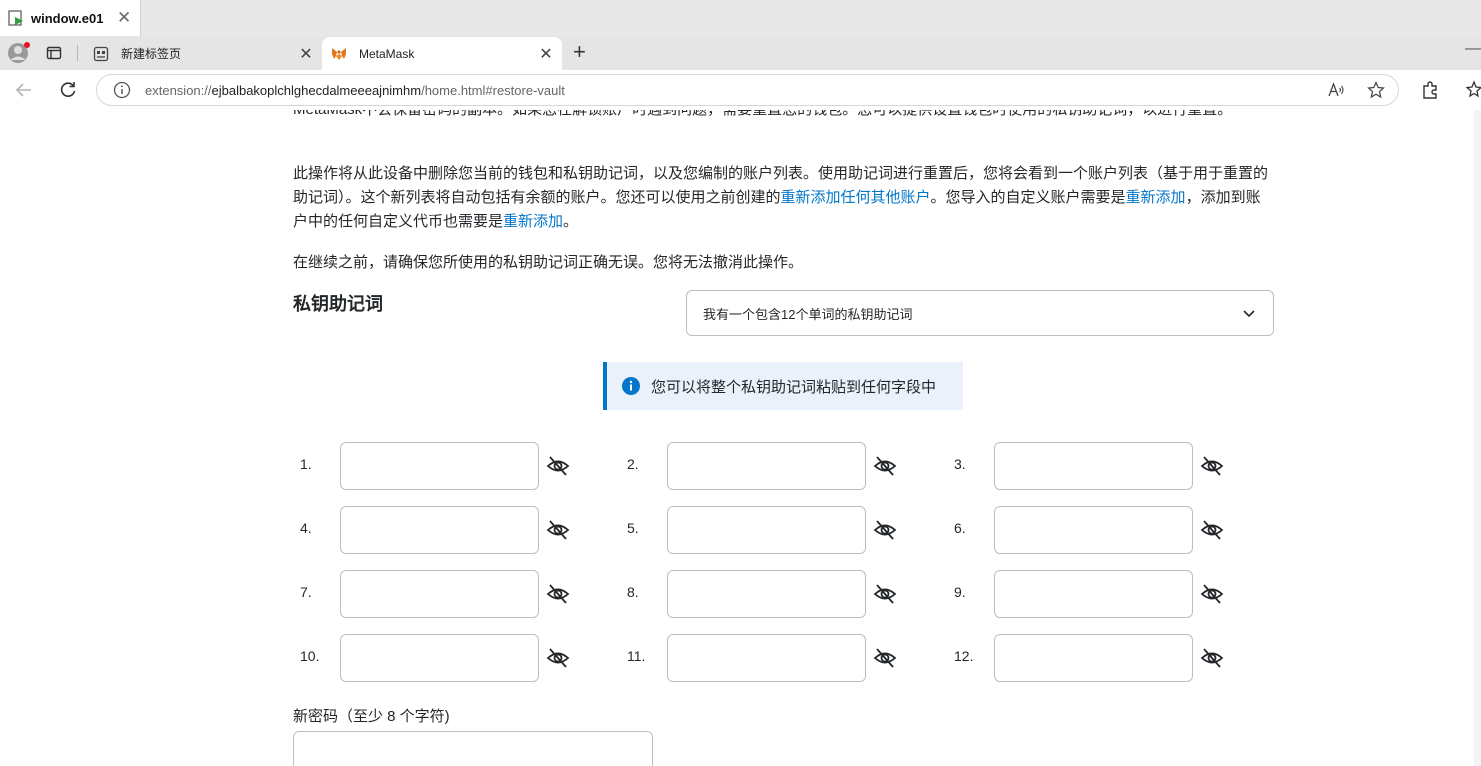 Image resolution: width=1481 pixels, height=766 pixels. Describe the element at coordinates (338, 304) in the screenshot. I see `srp-section-label: 私钥助记词` at that location.